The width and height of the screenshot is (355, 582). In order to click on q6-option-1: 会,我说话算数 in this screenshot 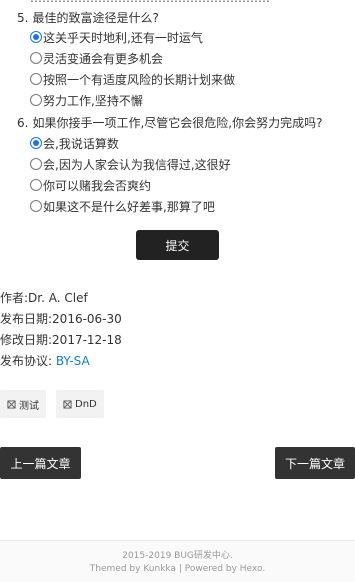, I will do `click(74, 143)`.